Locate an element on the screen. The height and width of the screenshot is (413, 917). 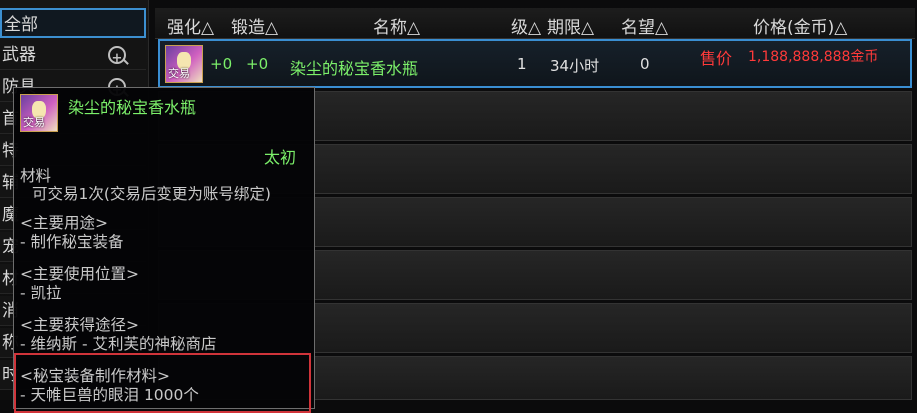
level-value: 1 is located at coordinates (522, 64).